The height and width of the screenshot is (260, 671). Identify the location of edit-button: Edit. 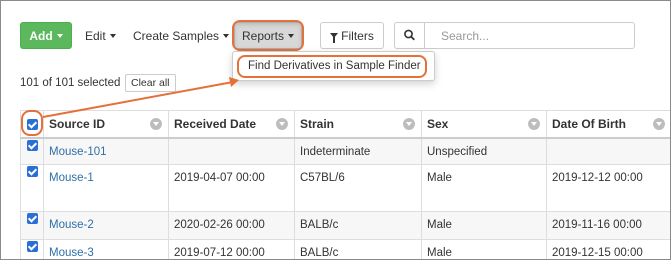
(100, 35).